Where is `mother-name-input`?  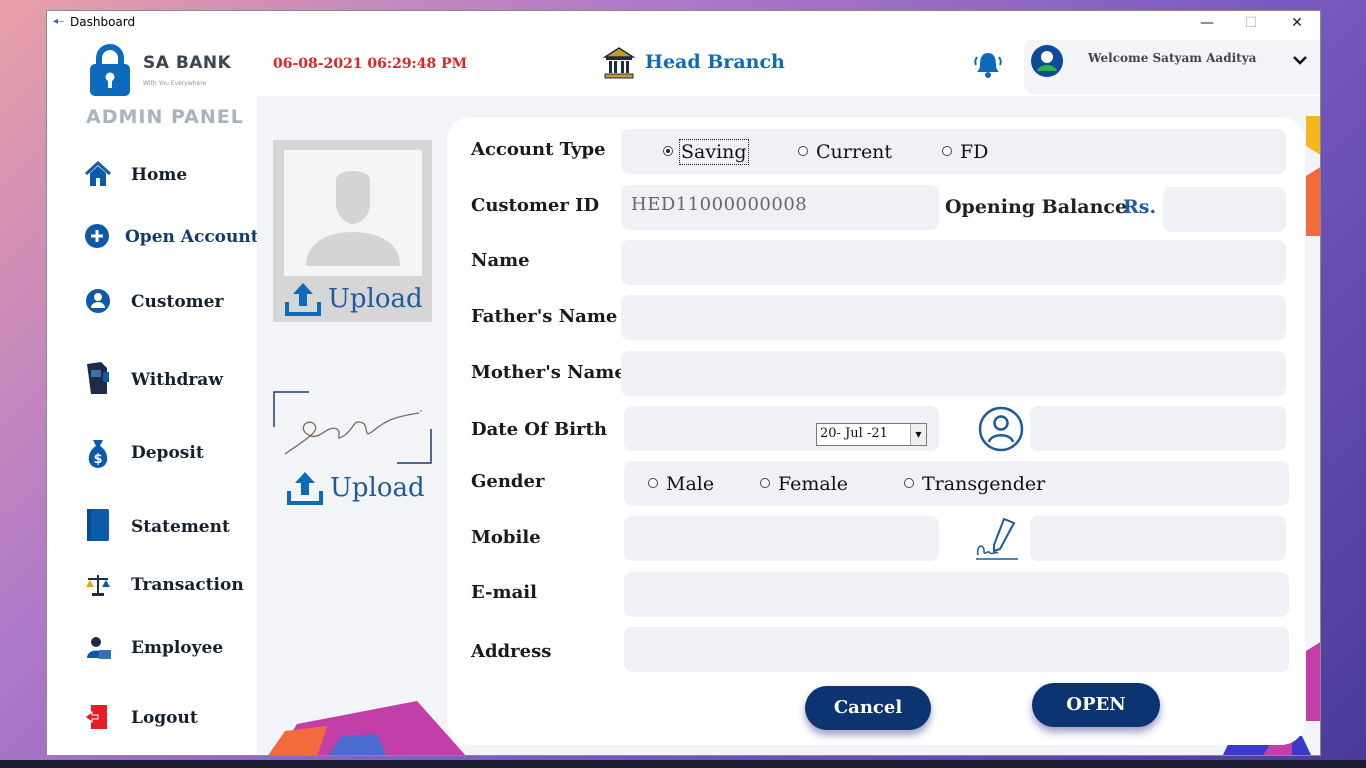
mother-name-input is located at coordinates (953, 373).